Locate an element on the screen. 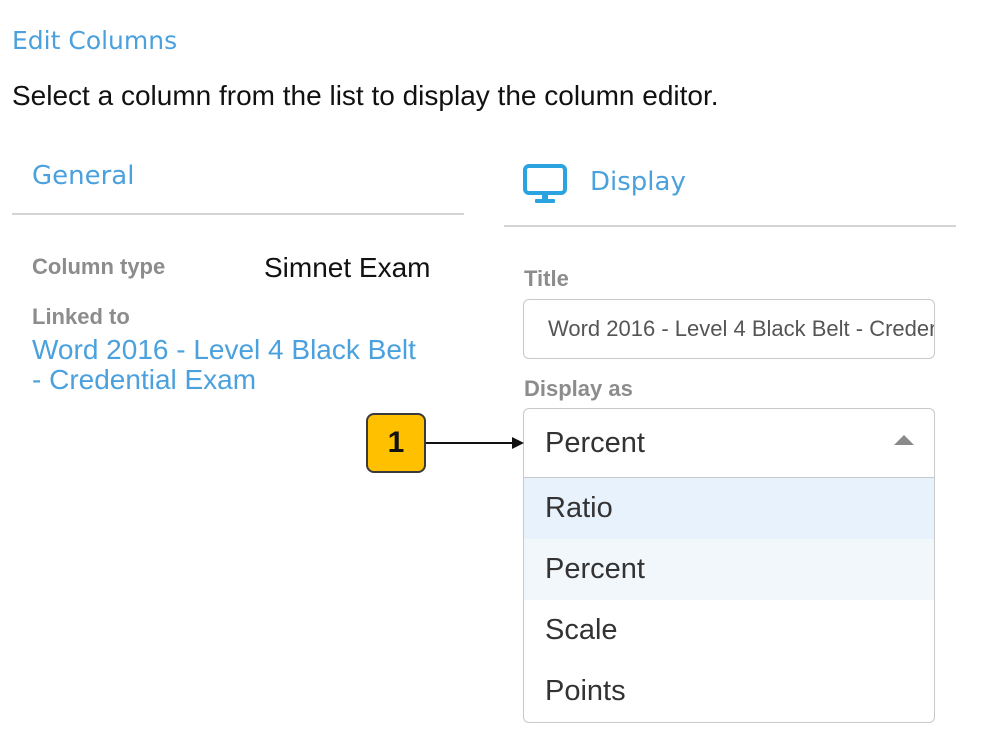 The image size is (1004, 731). display-as-selected-value: Percent is located at coordinates (595, 443).